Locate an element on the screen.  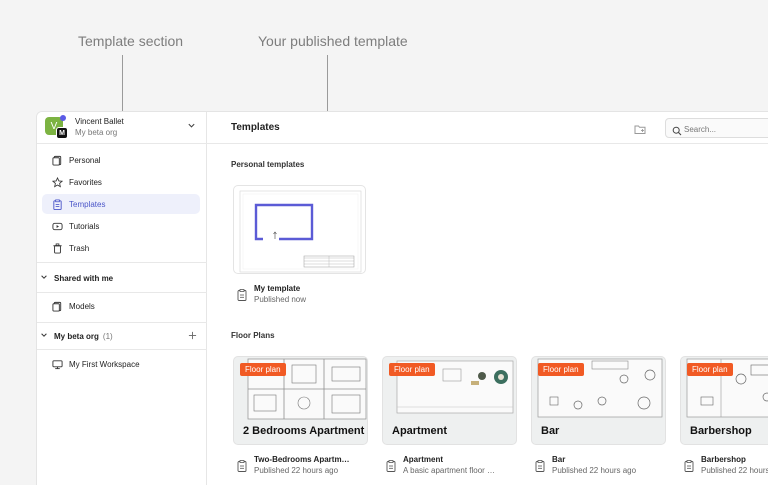
search-input is located at coordinates (726, 129).